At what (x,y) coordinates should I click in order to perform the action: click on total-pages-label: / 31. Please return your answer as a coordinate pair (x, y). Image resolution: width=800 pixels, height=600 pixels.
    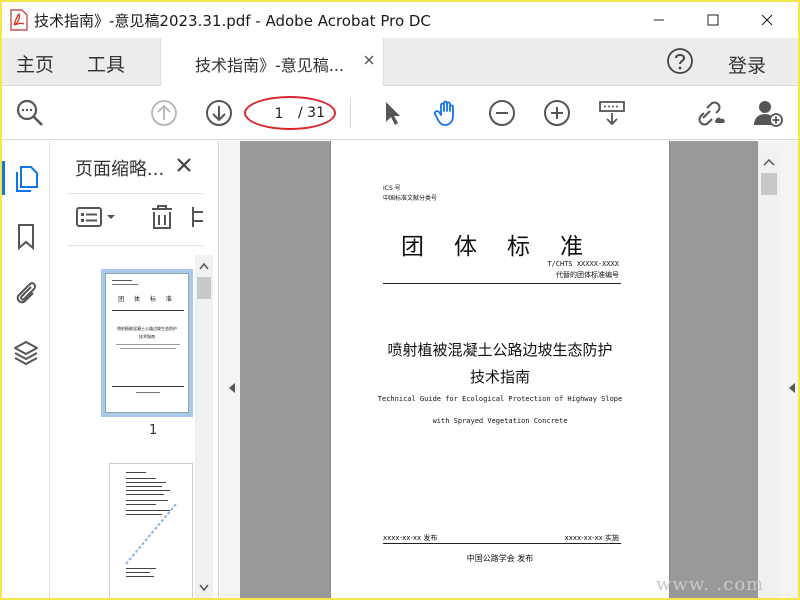
    Looking at the image, I should click on (311, 113).